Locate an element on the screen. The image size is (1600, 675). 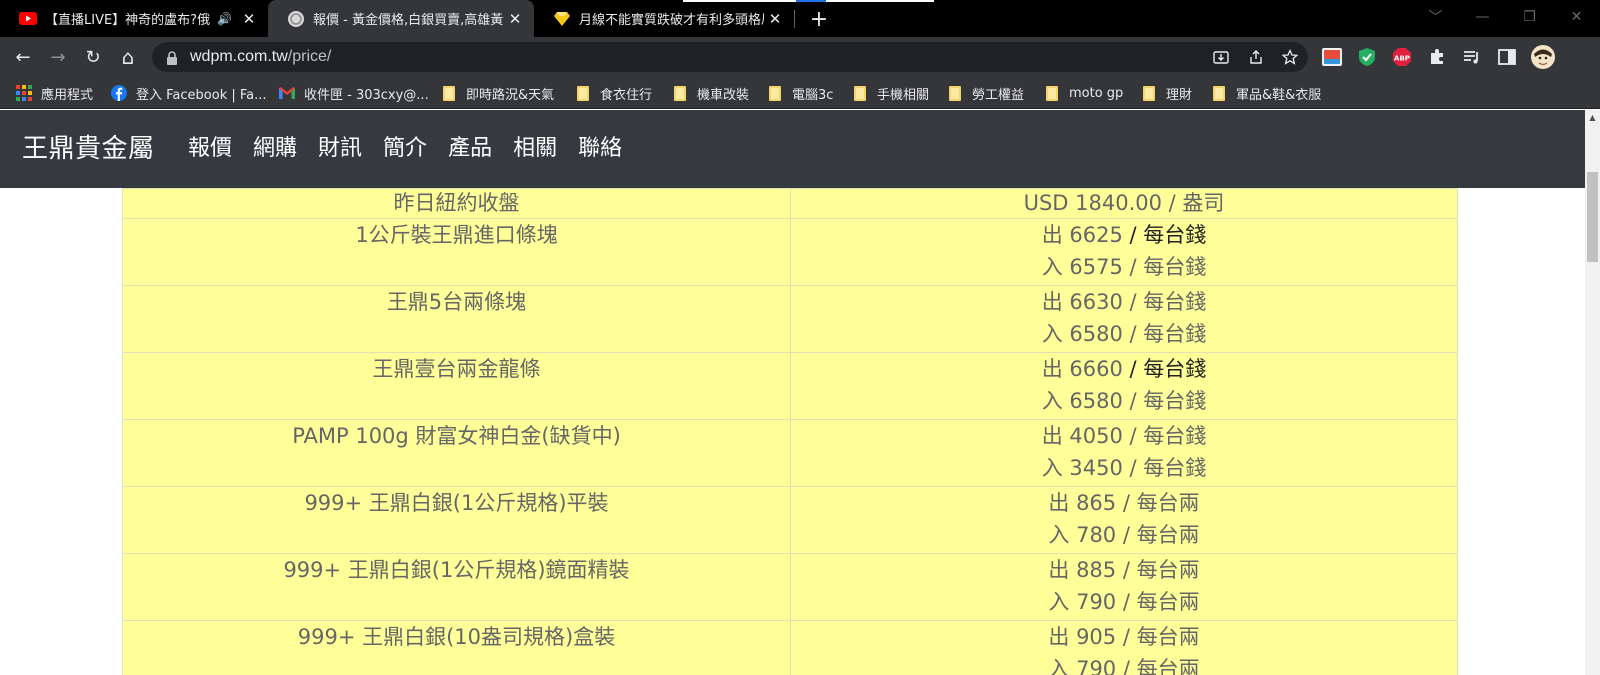
tab-strip-highlight-accent is located at coordinates (811, 1).